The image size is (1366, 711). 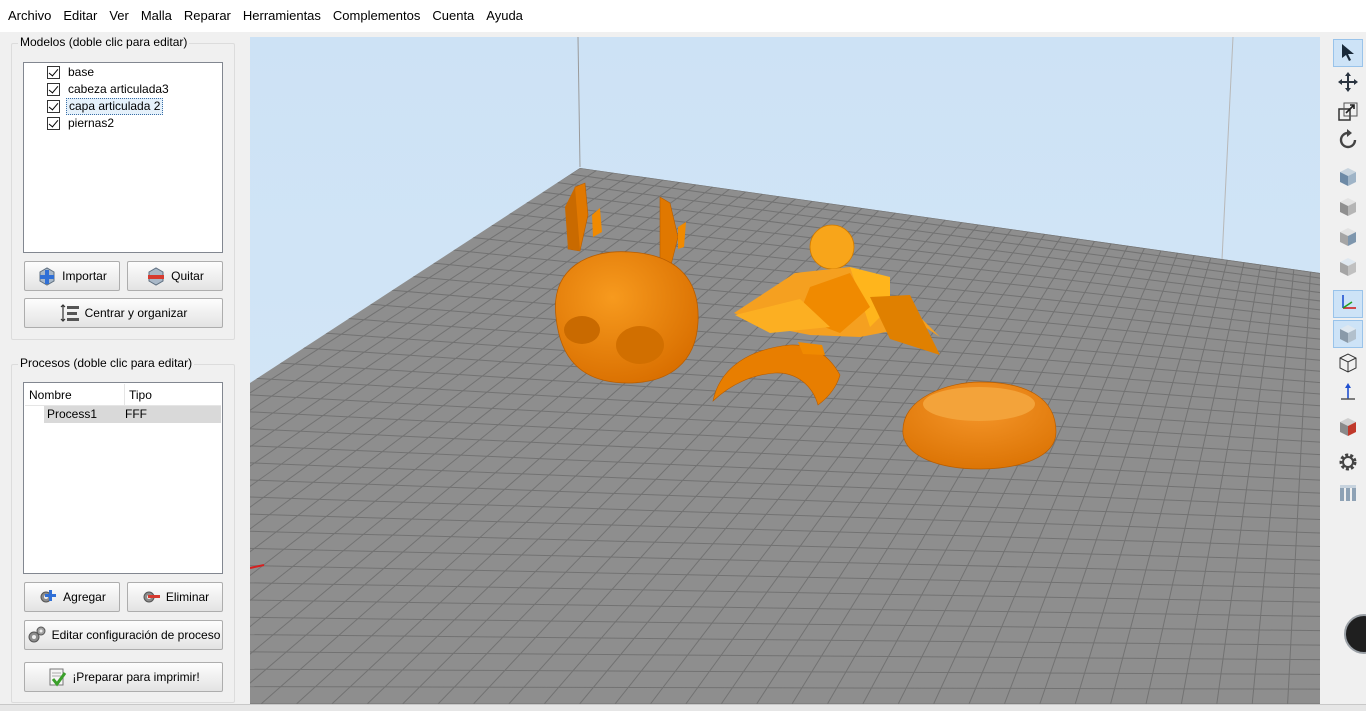 I want to click on import-button: Importar, so click(x=72, y=276).